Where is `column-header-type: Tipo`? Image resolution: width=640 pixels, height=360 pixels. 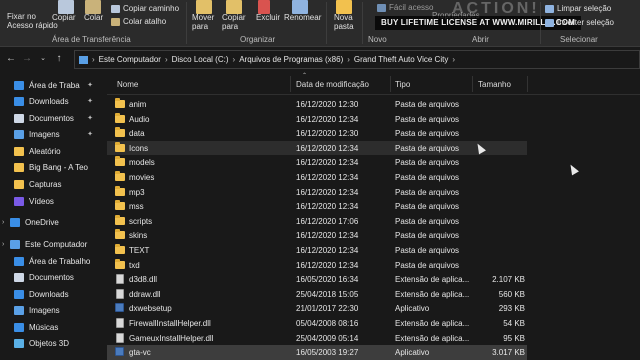 column-header-type: Tipo is located at coordinates (402, 84).